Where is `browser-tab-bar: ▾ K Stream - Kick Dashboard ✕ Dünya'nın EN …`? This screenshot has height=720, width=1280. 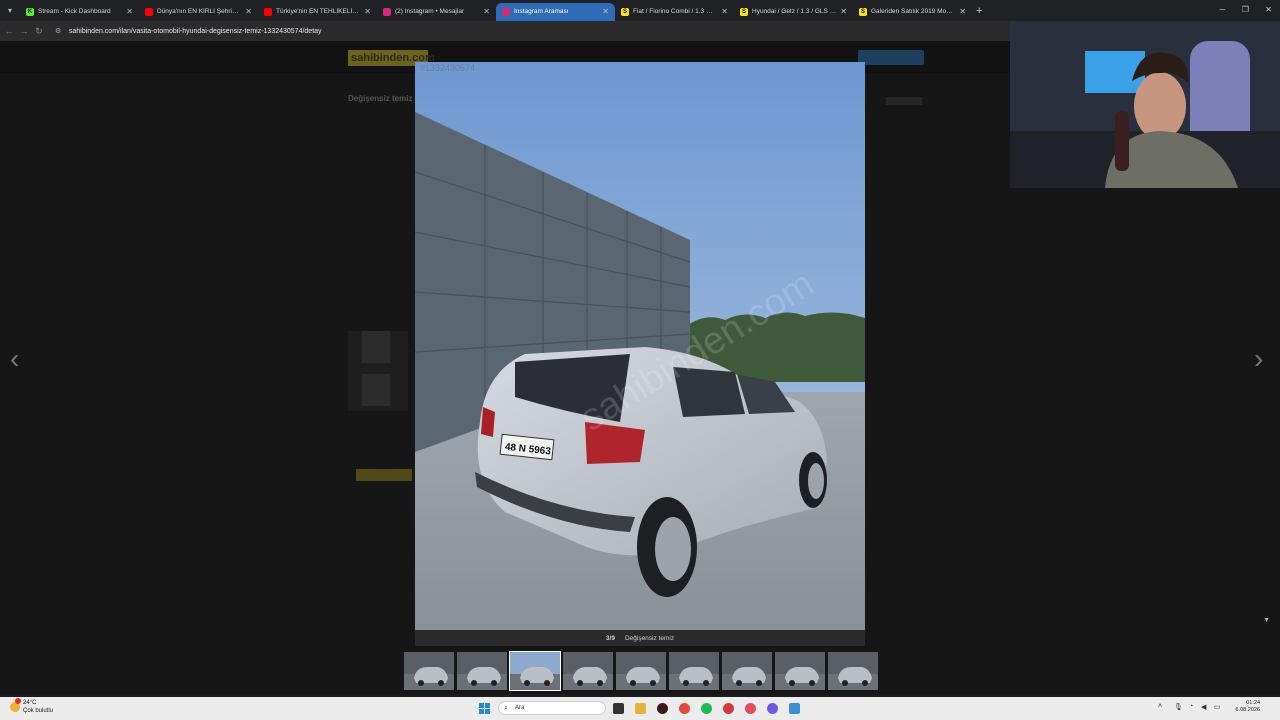 browser-tab-bar: ▾ K Stream - Kick Dashboard ✕ Dünya'nın EN … is located at coordinates (640, 10).